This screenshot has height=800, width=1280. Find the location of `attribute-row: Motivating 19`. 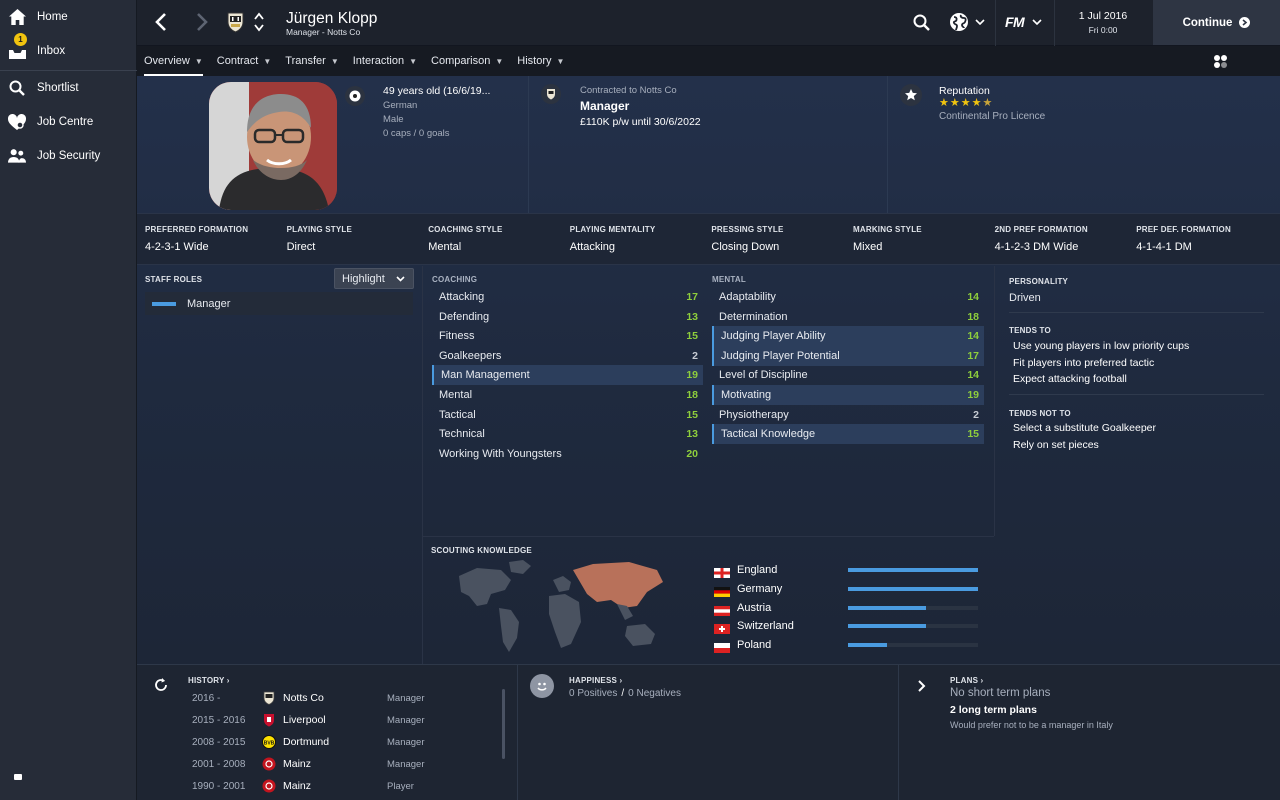

attribute-row: Motivating 19 is located at coordinates (848, 395).